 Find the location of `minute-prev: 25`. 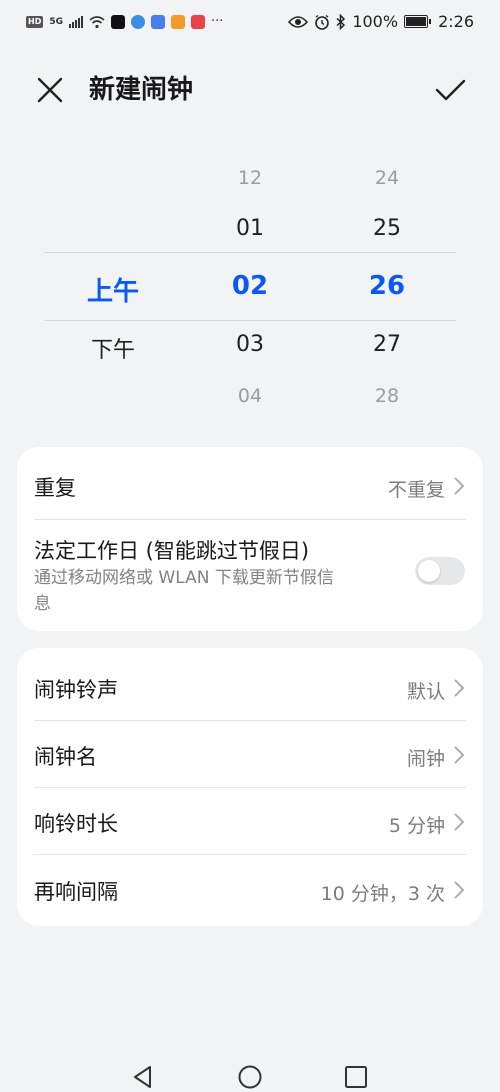

minute-prev: 25 is located at coordinates (387, 228).